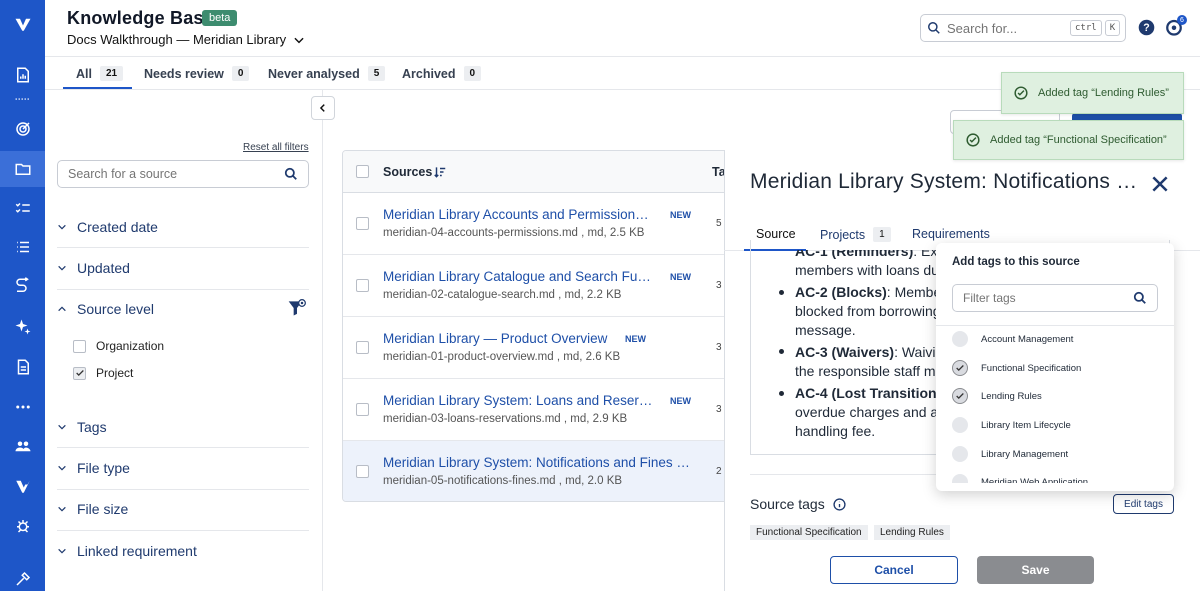  What do you see at coordinates (183, 309) in the screenshot?
I see `filter-source-level: Source level` at bounding box center [183, 309].